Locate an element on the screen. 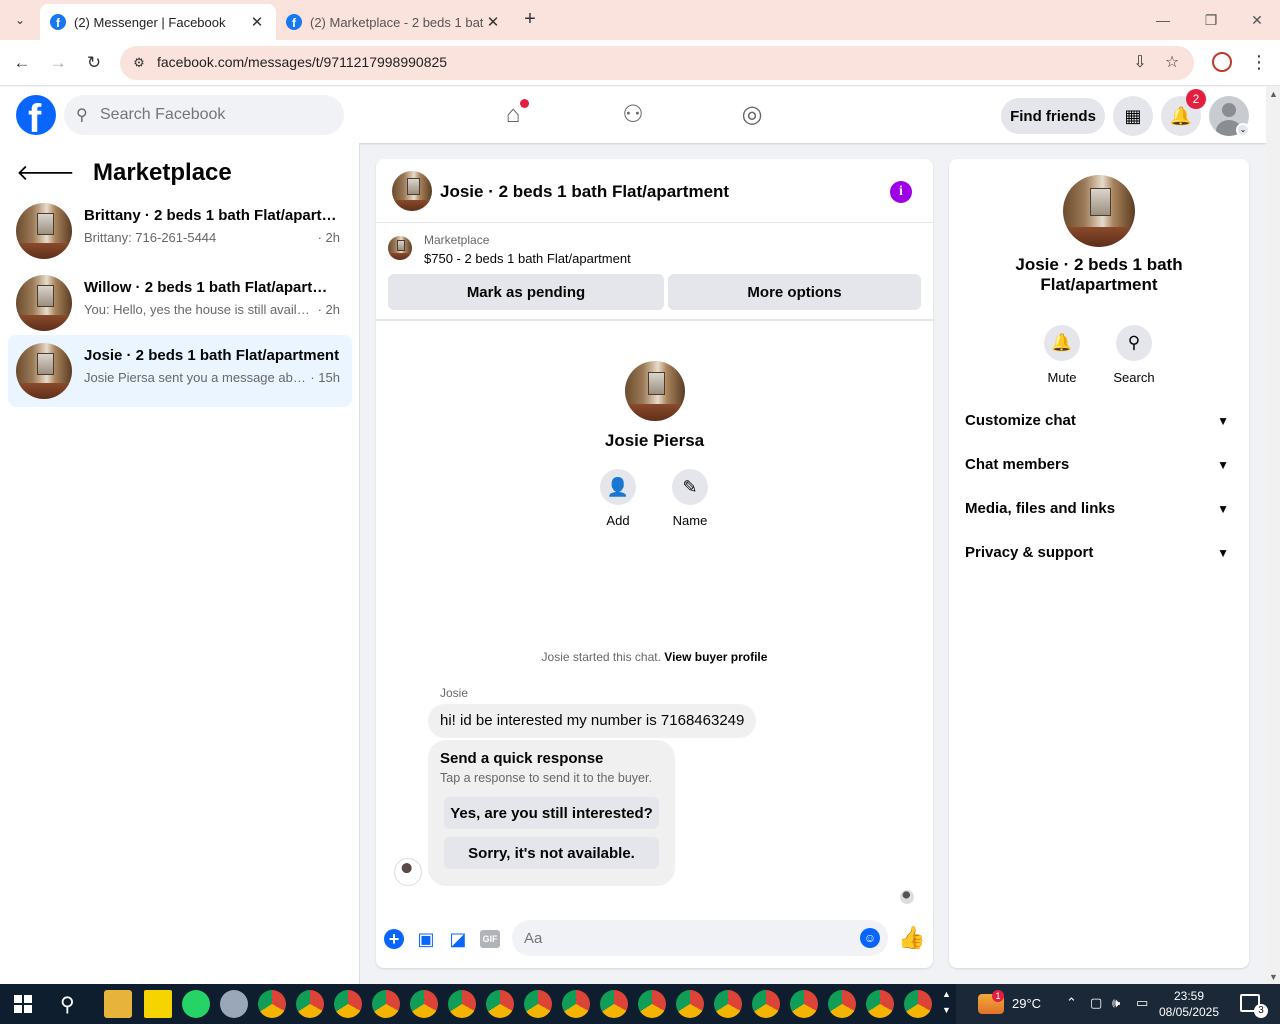 The height and width of the screenshot is (1024, 1280). back-arrow-icon: 🡐 is located at coordinates (45, 173).